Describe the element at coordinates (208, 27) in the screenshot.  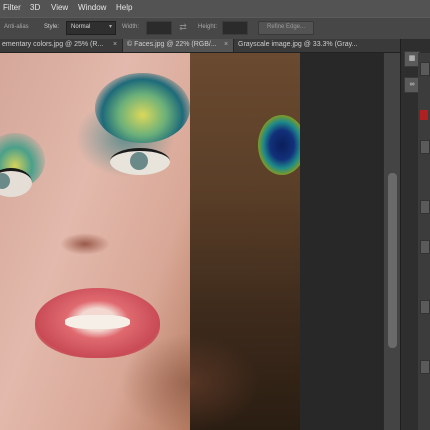
I see `height-label: Height:` at that location.